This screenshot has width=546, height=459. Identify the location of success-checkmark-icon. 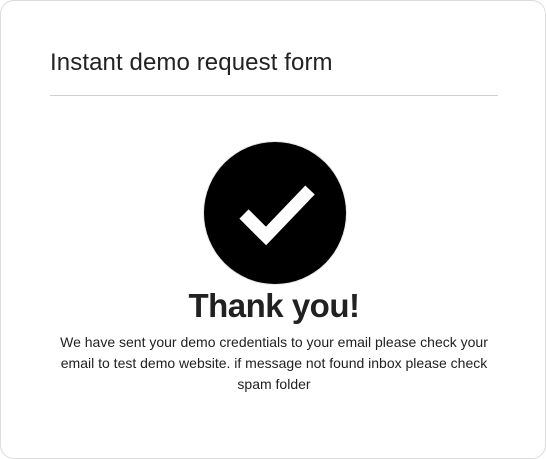
(275, 213).